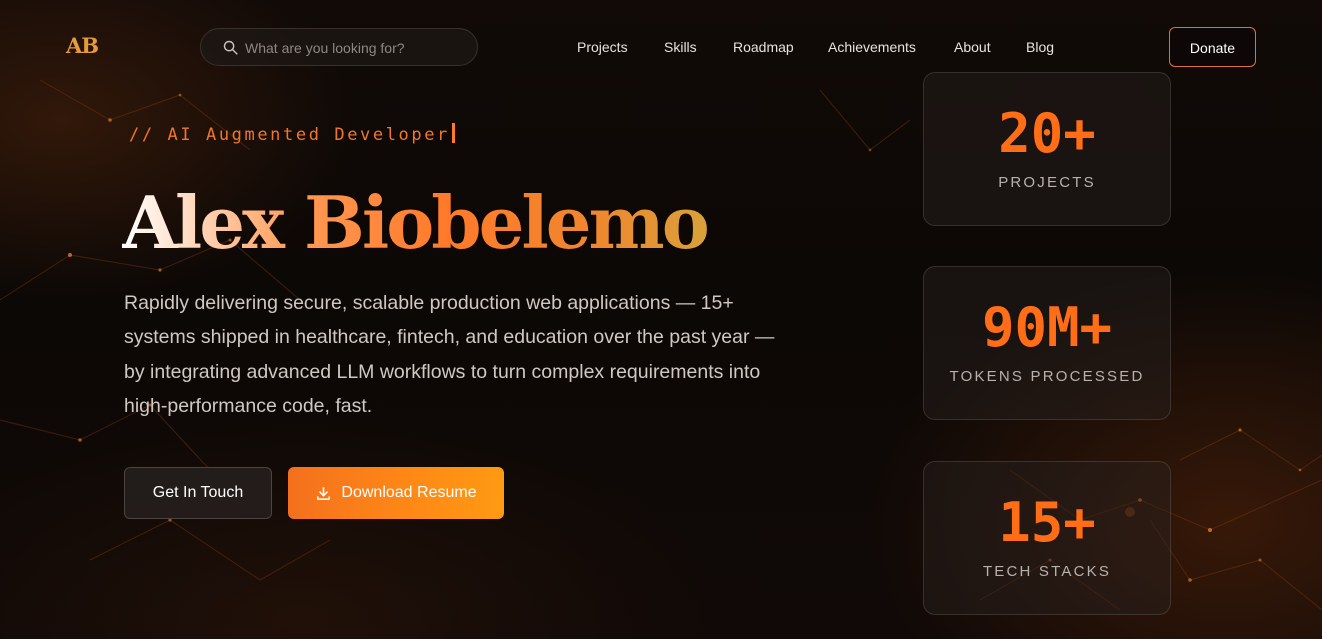  What do you see at coordinates (680, 47) in the screenshot?
I see `nav-link-skills: Skills` at bounding box center [680, 47].